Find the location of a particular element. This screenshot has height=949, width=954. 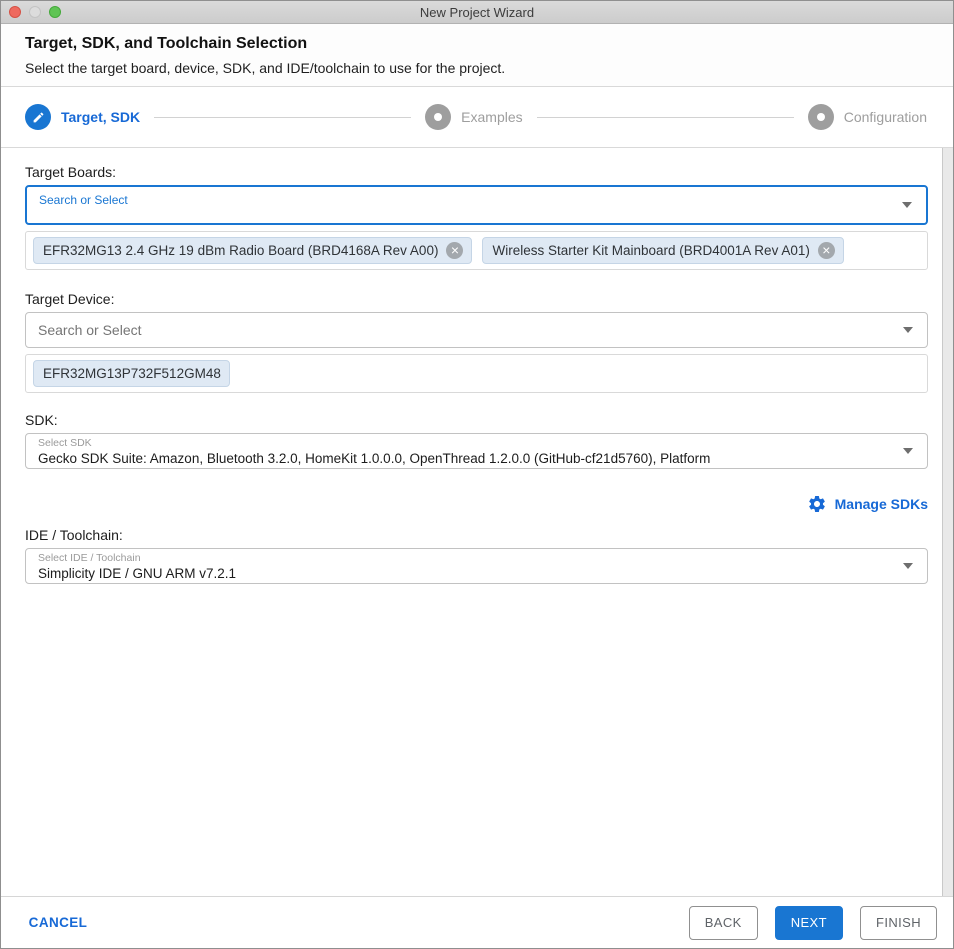

step-examples: Examples is located at coordinates (474, 117).